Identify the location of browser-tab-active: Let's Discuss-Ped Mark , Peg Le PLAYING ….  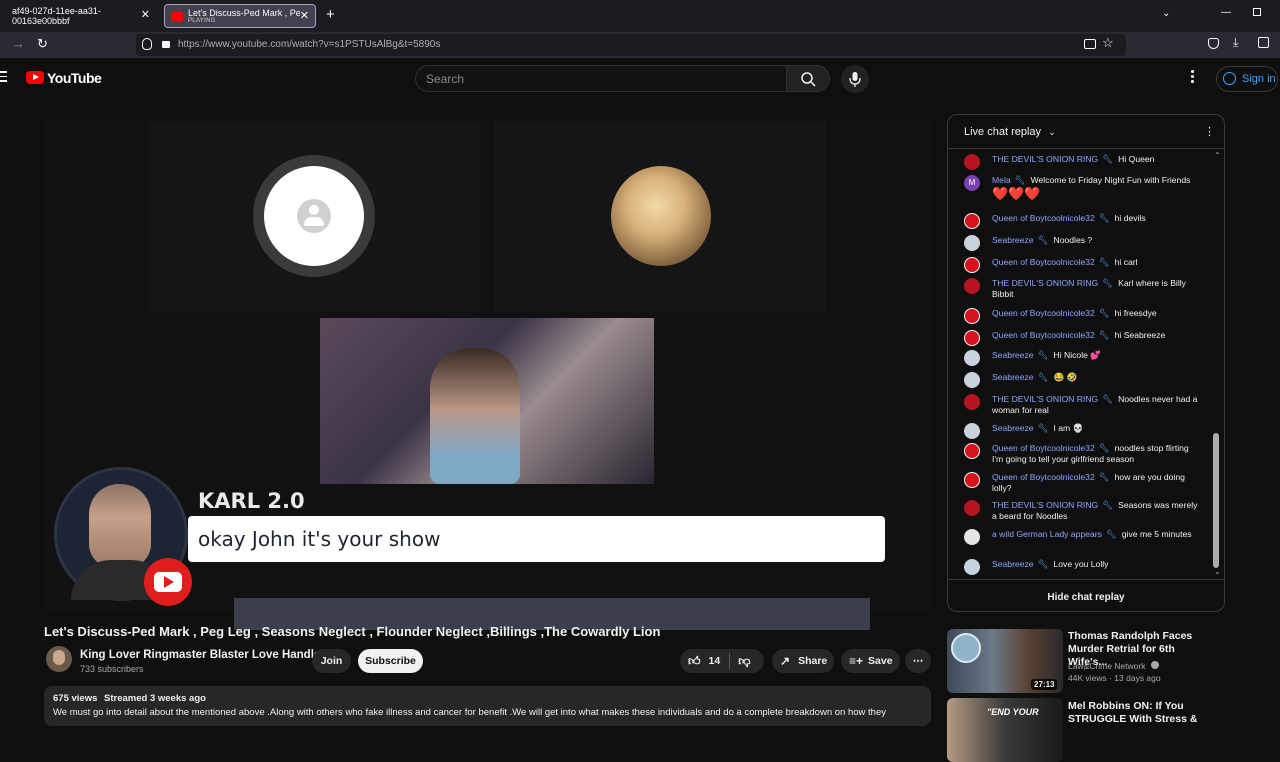
(240, 16).